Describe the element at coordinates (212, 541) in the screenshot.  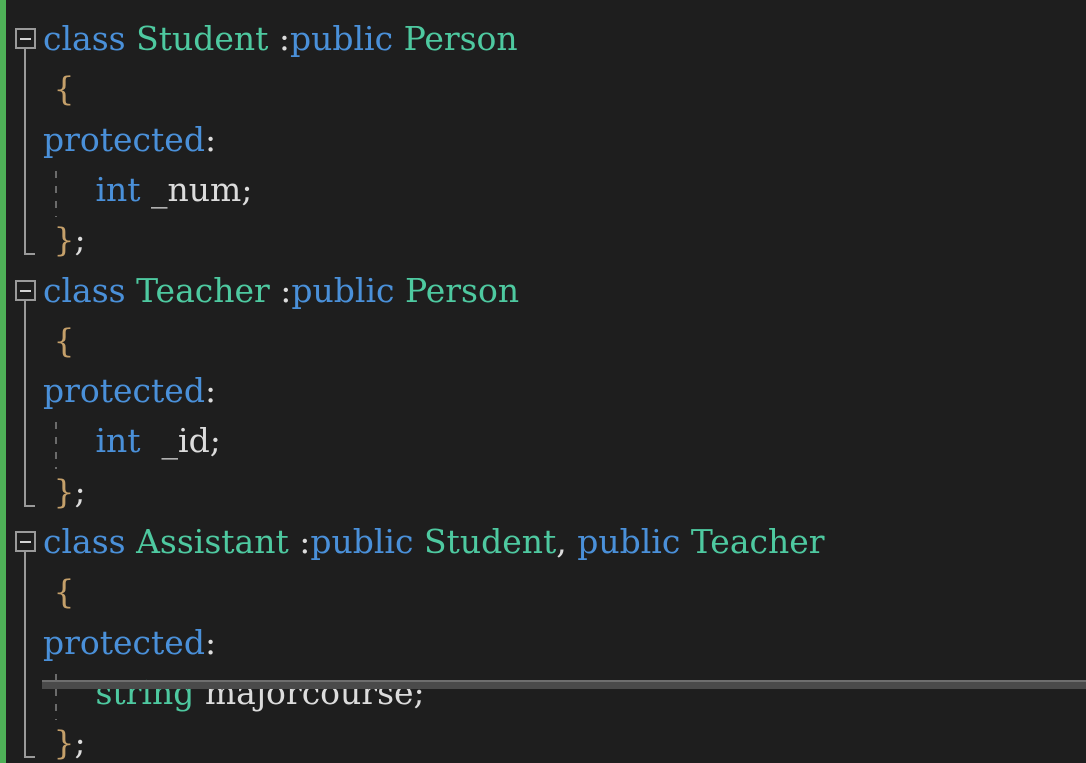
I see `token-type: Assistant` at that location.